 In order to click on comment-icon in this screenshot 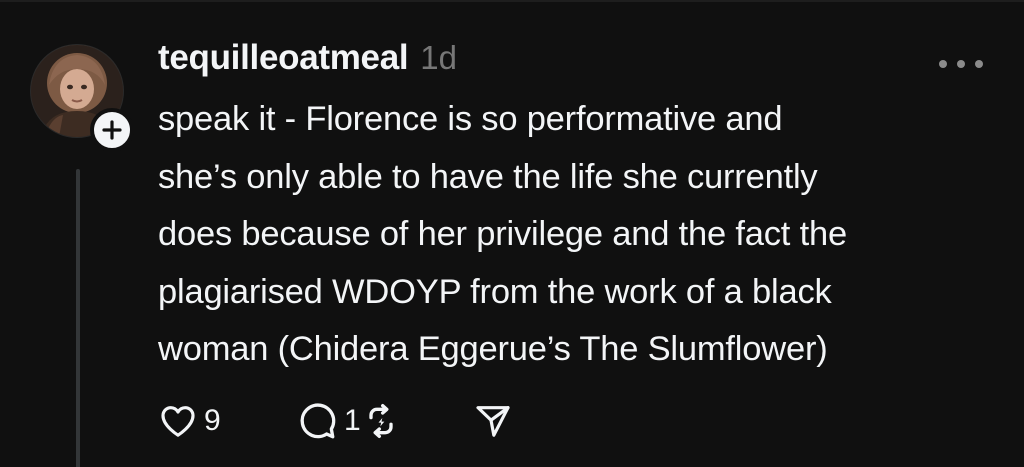, I will do `click(318, 421)`.